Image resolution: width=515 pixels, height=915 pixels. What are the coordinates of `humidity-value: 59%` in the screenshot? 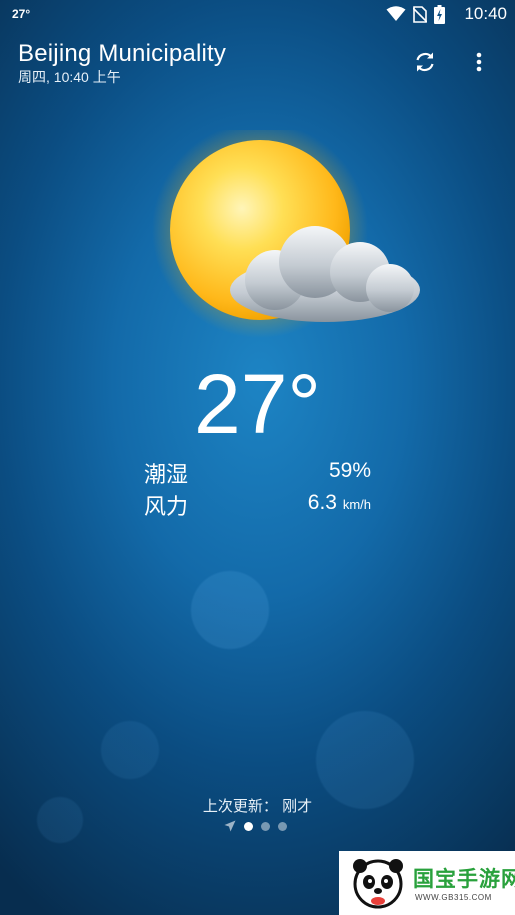 It's located at (350, 471).